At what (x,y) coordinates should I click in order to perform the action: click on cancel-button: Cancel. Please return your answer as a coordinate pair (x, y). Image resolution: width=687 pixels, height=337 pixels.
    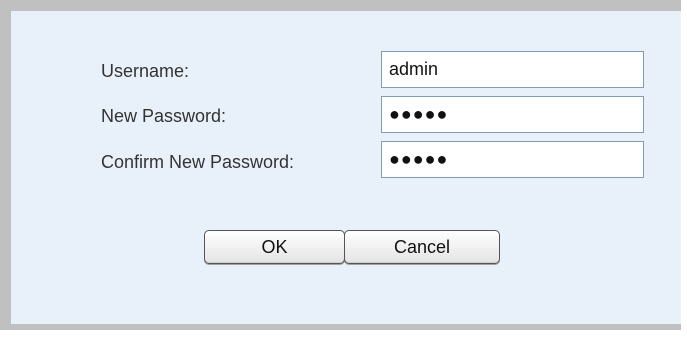
    Looking at the image, I should click on (422, 247).